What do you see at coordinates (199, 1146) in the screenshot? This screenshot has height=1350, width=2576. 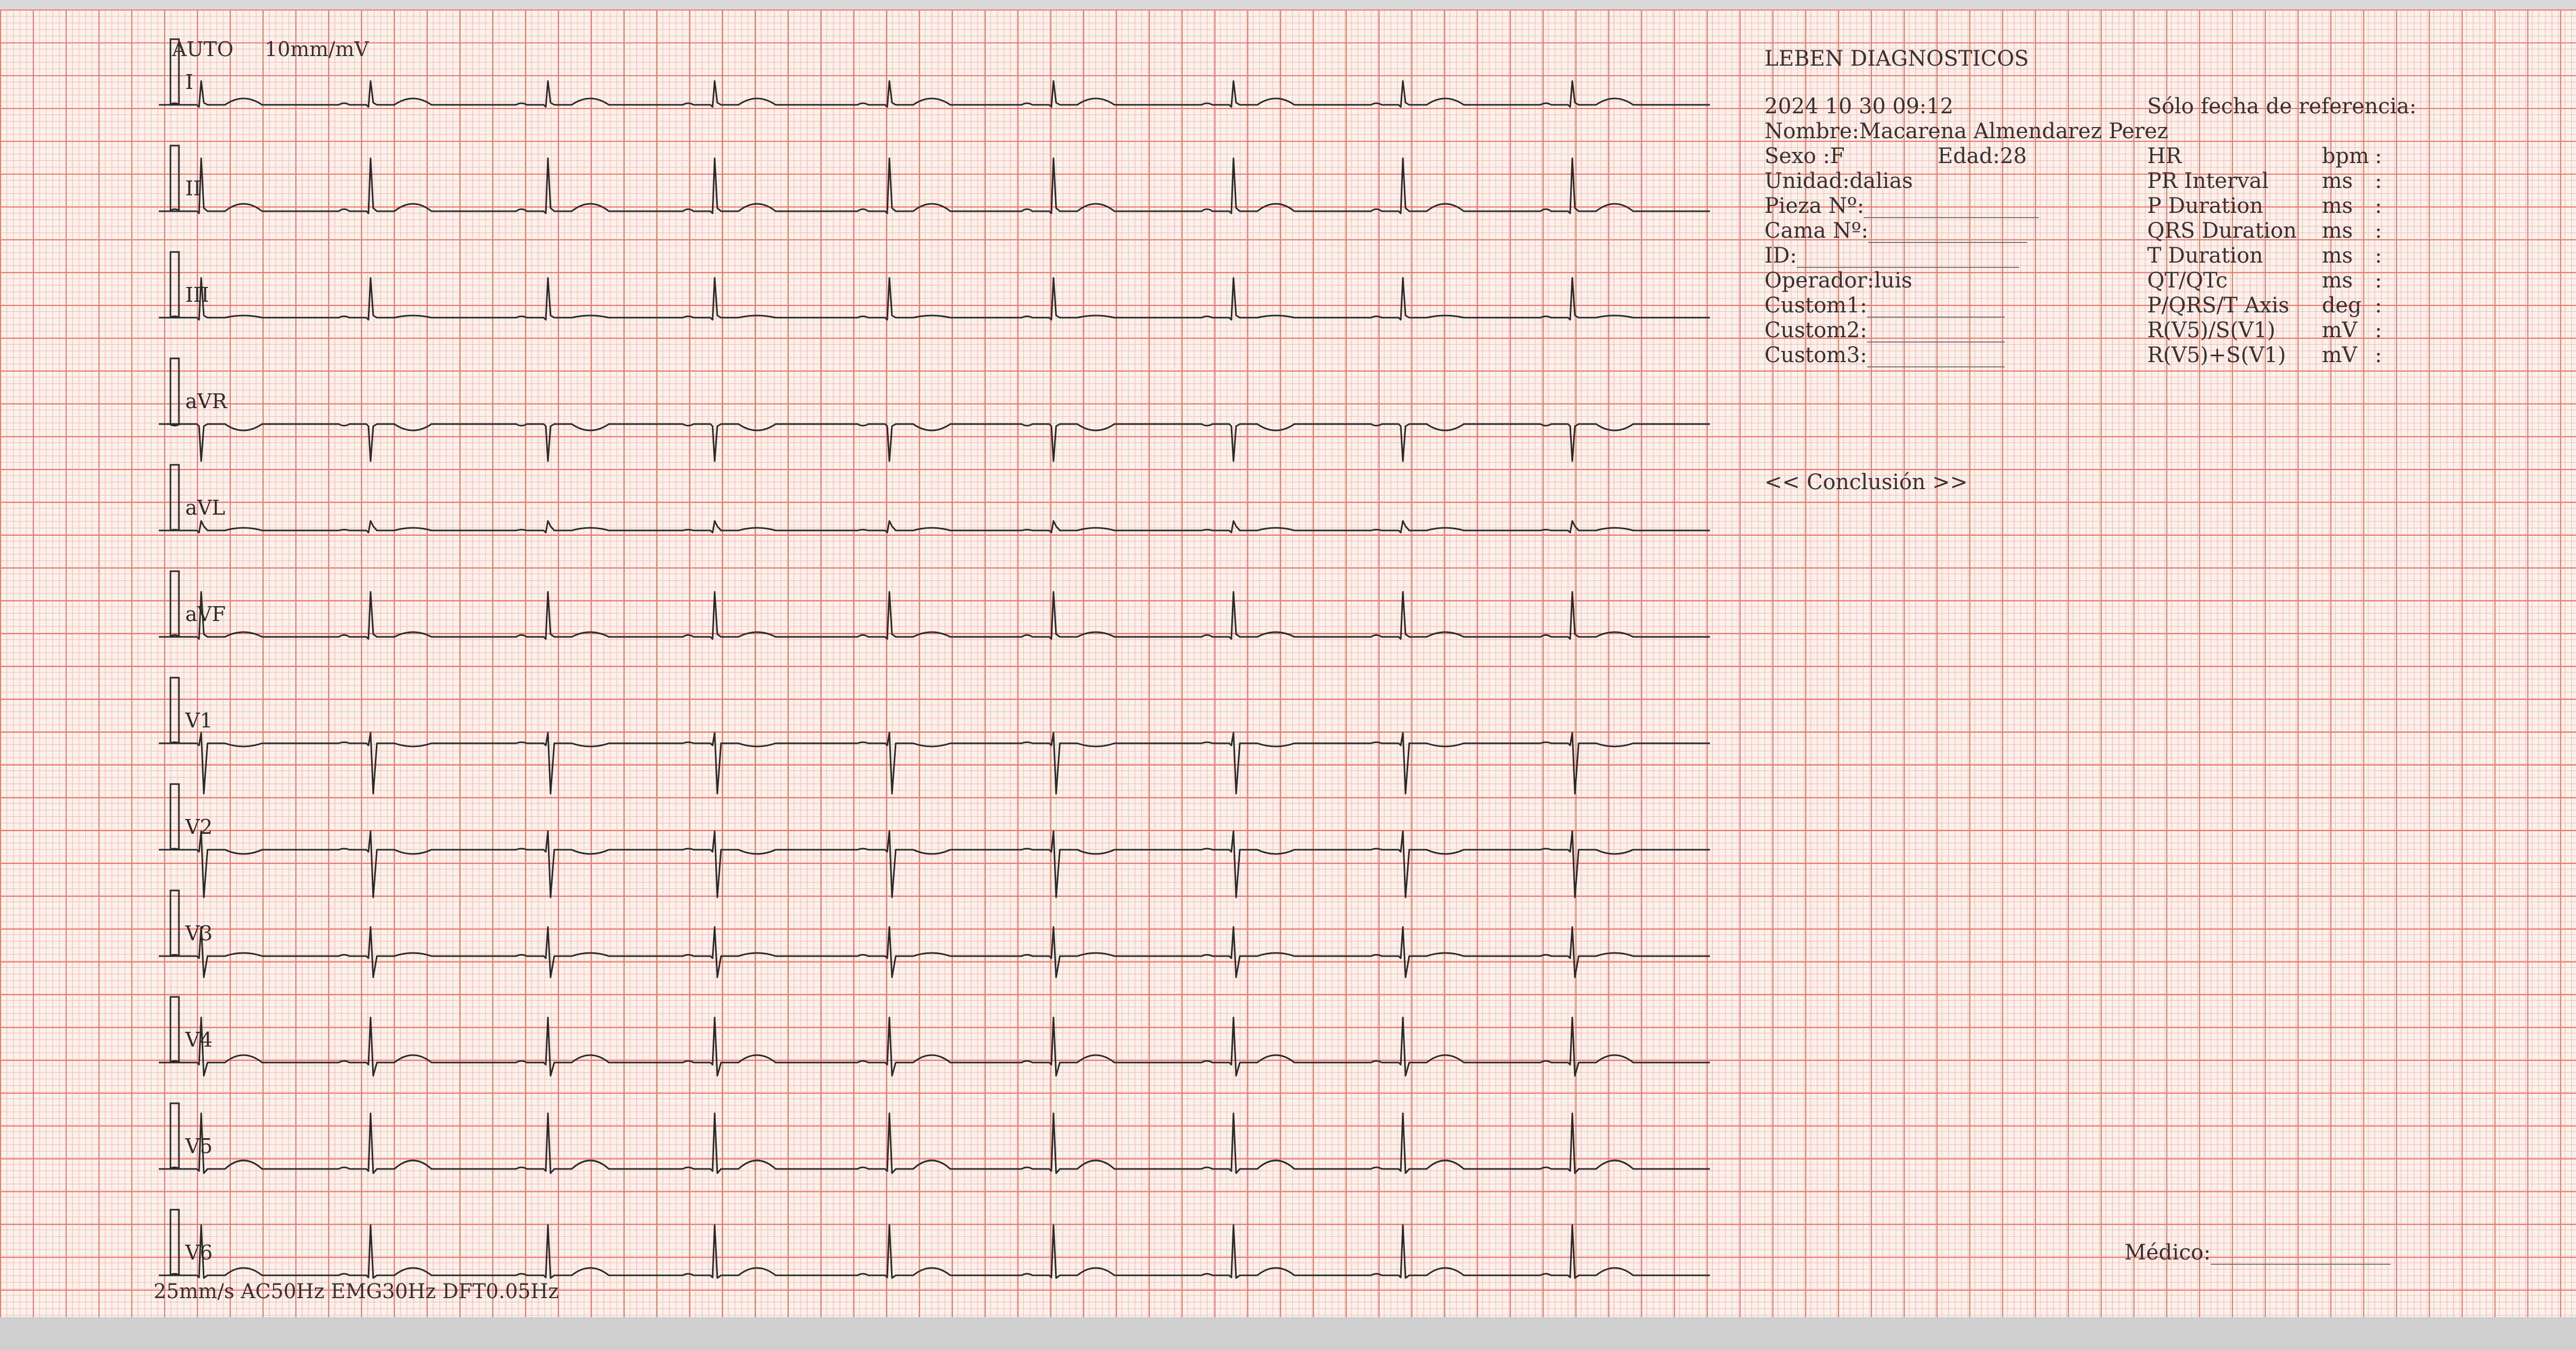 I see `lead-label: V5` at bounding box center [199, 1146].